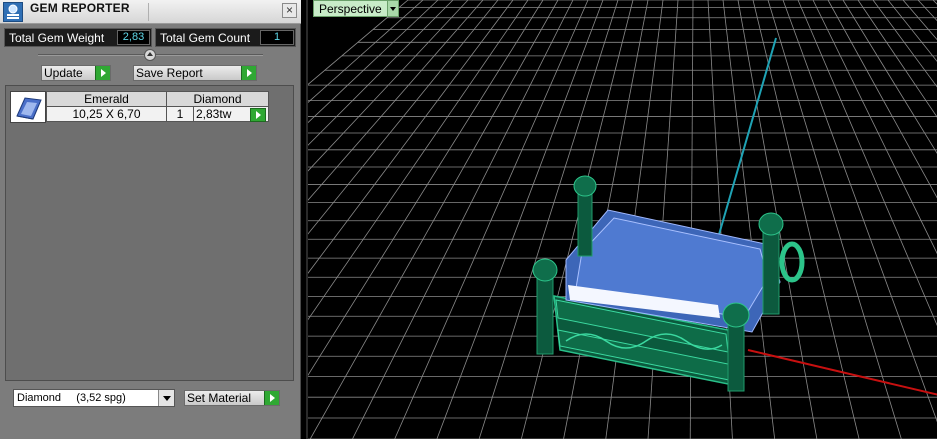  I want to click on material-select-value: Diamond (3,52 spg), so click(71, 398).